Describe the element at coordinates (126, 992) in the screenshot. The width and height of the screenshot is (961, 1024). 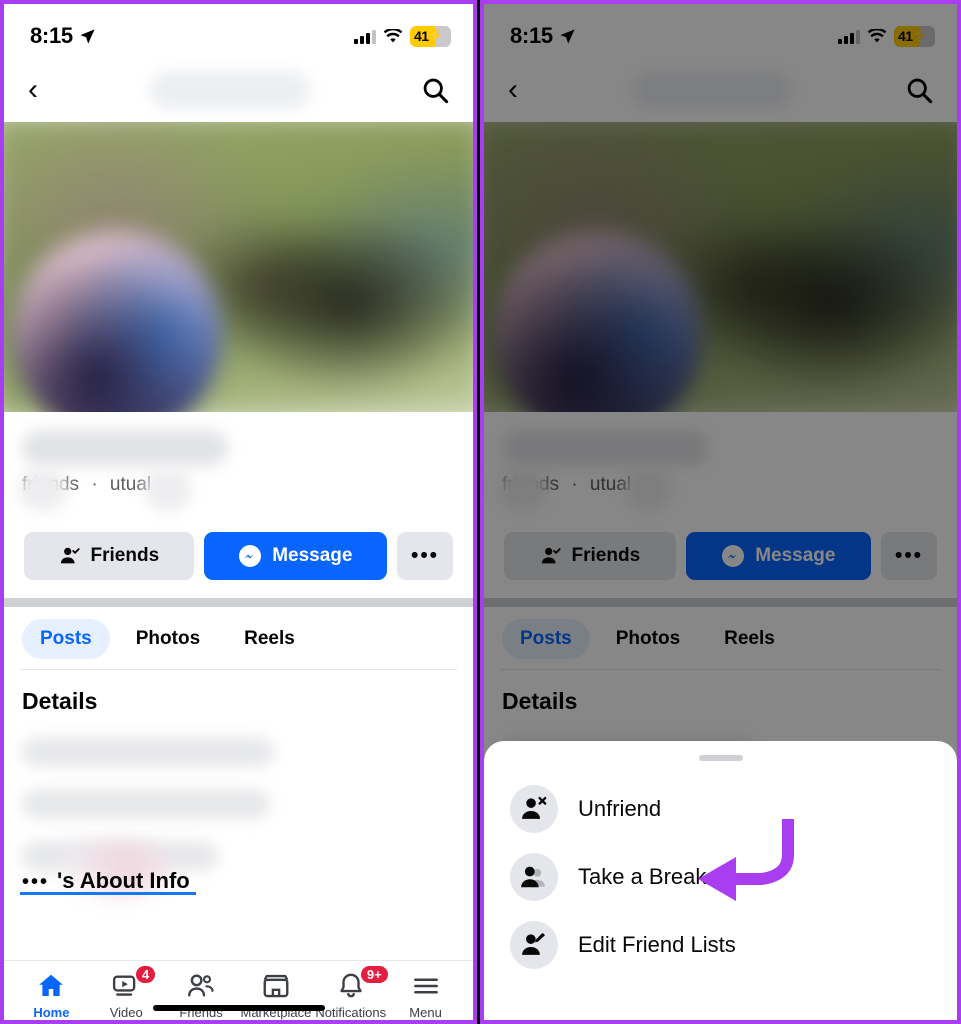
I see `nav-item-video: 4 Video` at that location.